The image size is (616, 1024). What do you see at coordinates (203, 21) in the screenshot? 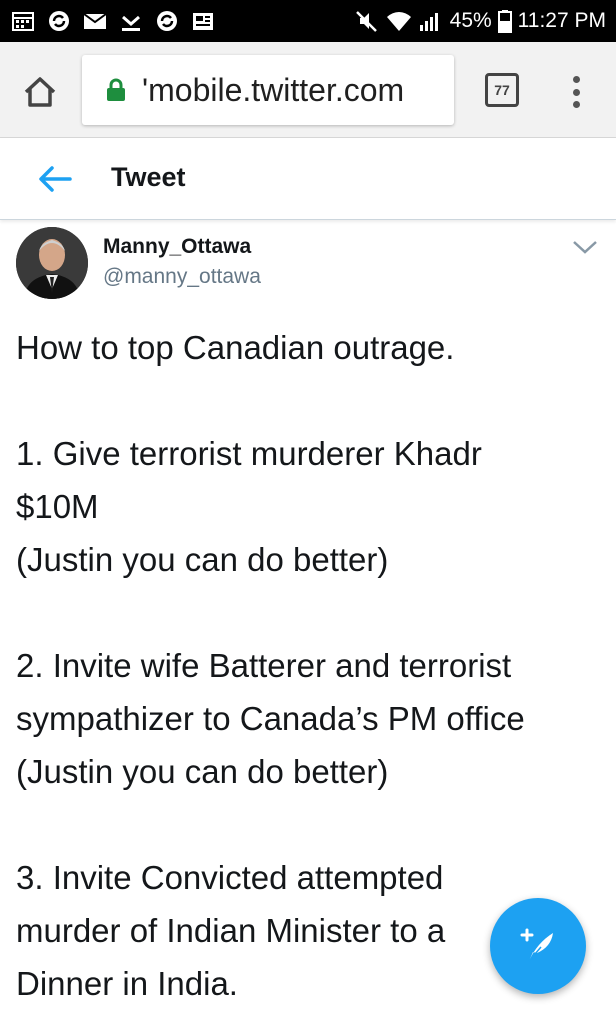
I see `news-icon` at bounding box center [203, 21].